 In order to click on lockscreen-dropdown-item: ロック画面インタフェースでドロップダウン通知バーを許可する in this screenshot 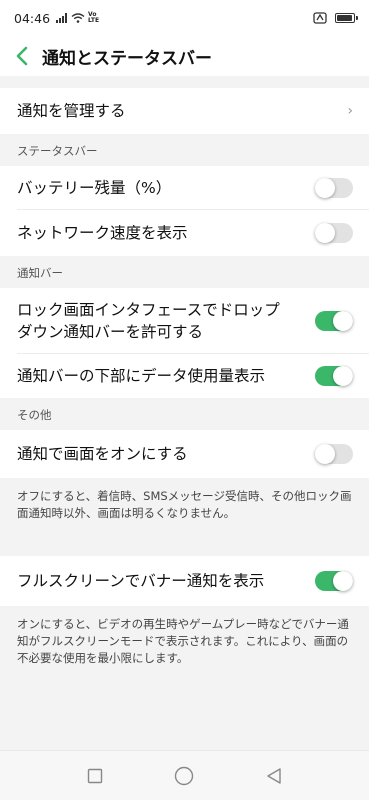, I will do `click(184, 321)`.